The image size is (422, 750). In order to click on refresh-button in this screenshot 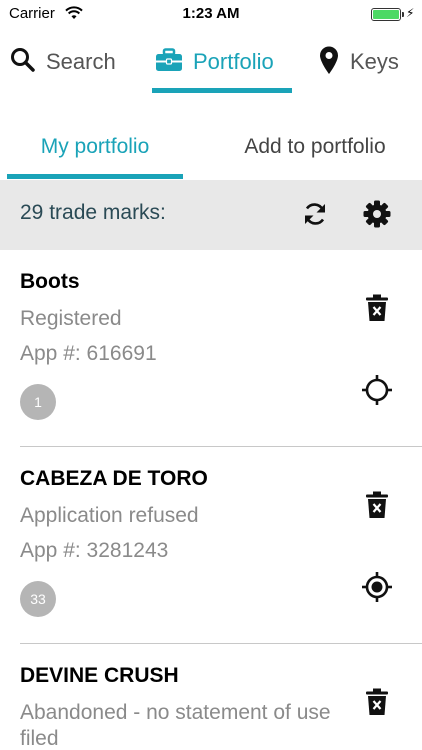, I will do `click(315, 214)`.